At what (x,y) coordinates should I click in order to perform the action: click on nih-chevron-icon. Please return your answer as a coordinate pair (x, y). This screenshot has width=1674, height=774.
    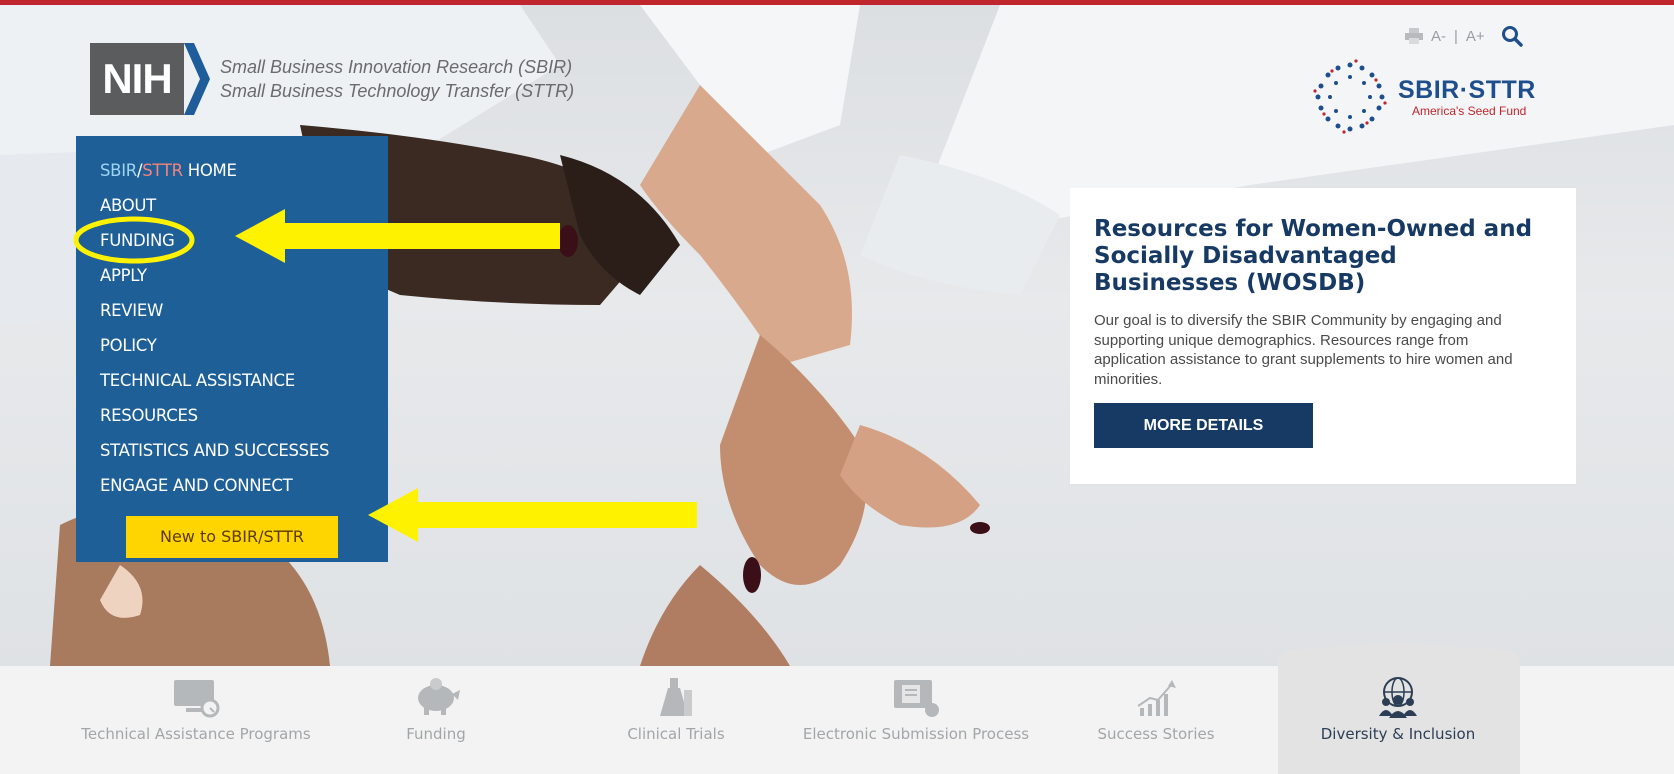
    Looking at the image, I should click on (197, 79).